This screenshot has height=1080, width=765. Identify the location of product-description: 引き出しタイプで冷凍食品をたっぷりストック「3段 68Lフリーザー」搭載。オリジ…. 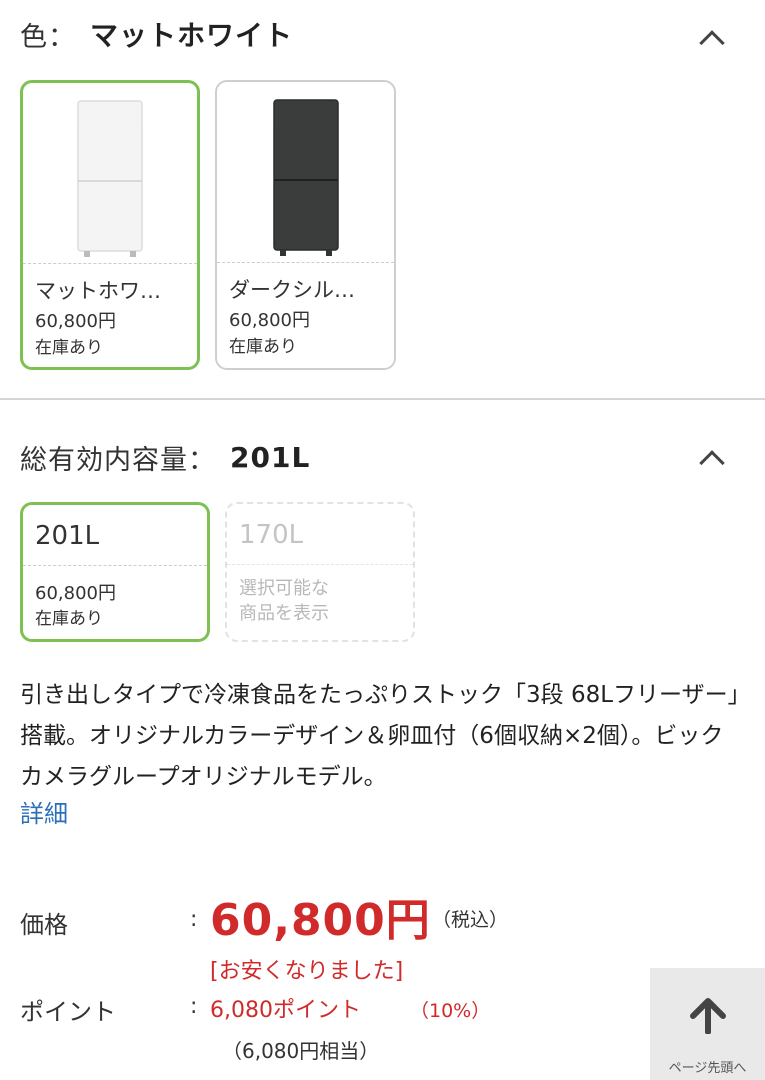
(380, 736).